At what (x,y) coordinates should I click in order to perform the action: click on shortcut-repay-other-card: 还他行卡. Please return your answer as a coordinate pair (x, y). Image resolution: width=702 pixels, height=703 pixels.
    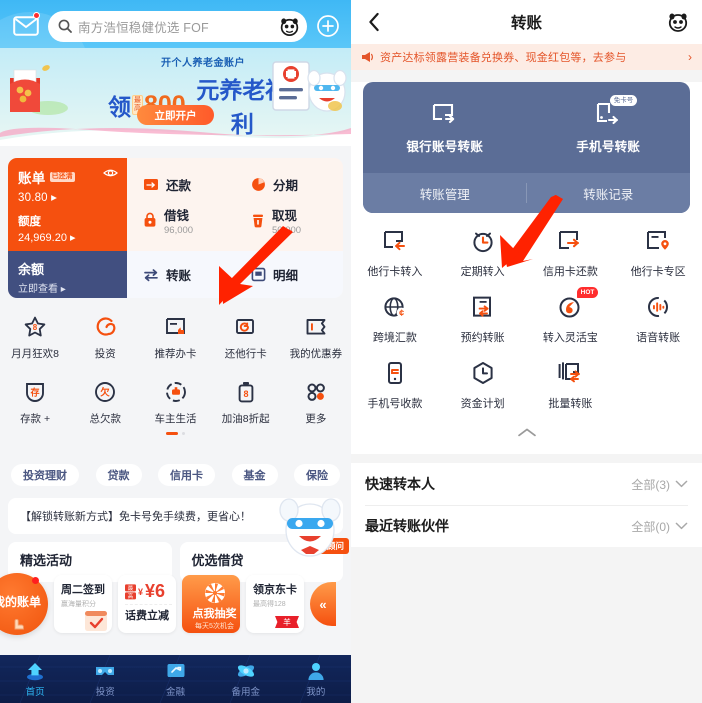
    Looking at the image, I should click on (246, 334).